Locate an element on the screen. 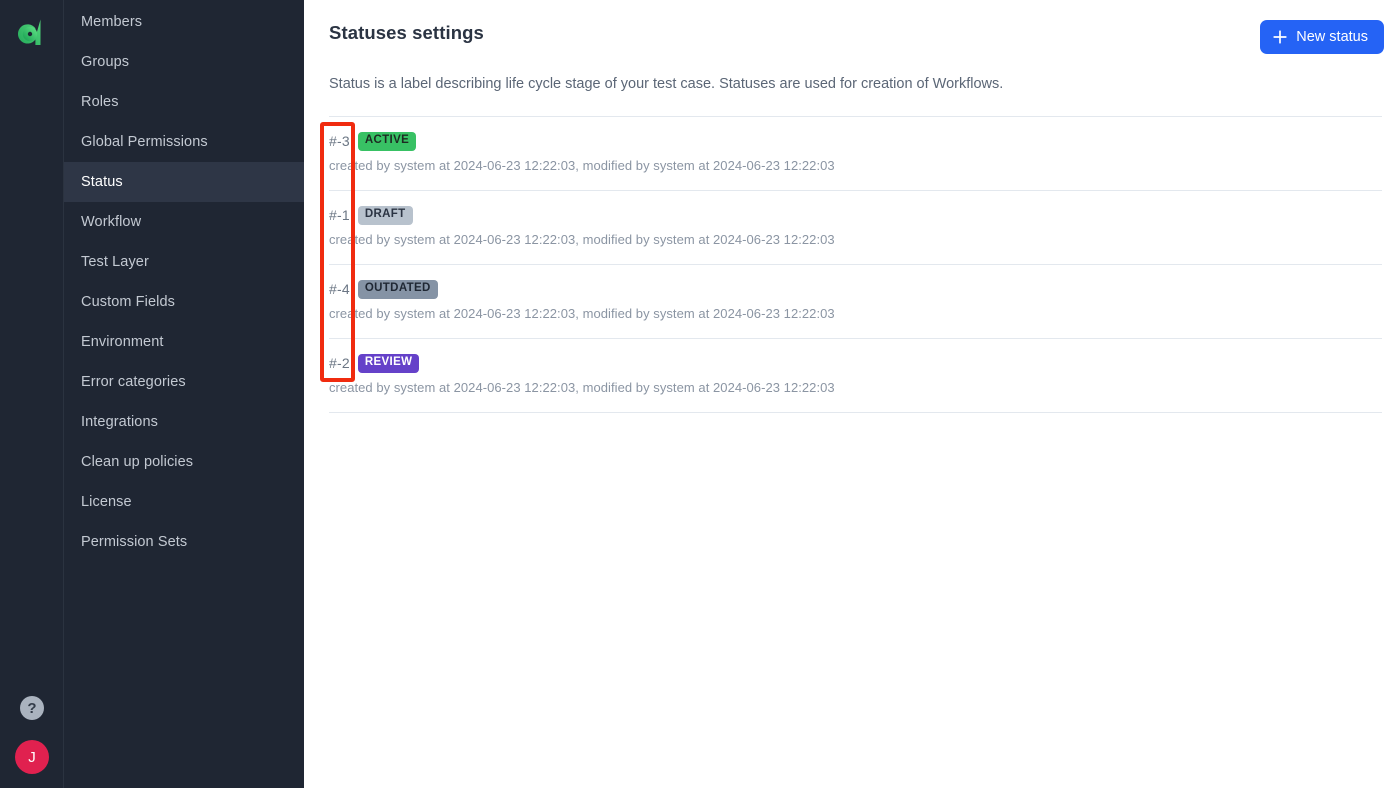 The image size is (1400, 788). sidebar-item-label: Members is located at coordinates (112, 22).